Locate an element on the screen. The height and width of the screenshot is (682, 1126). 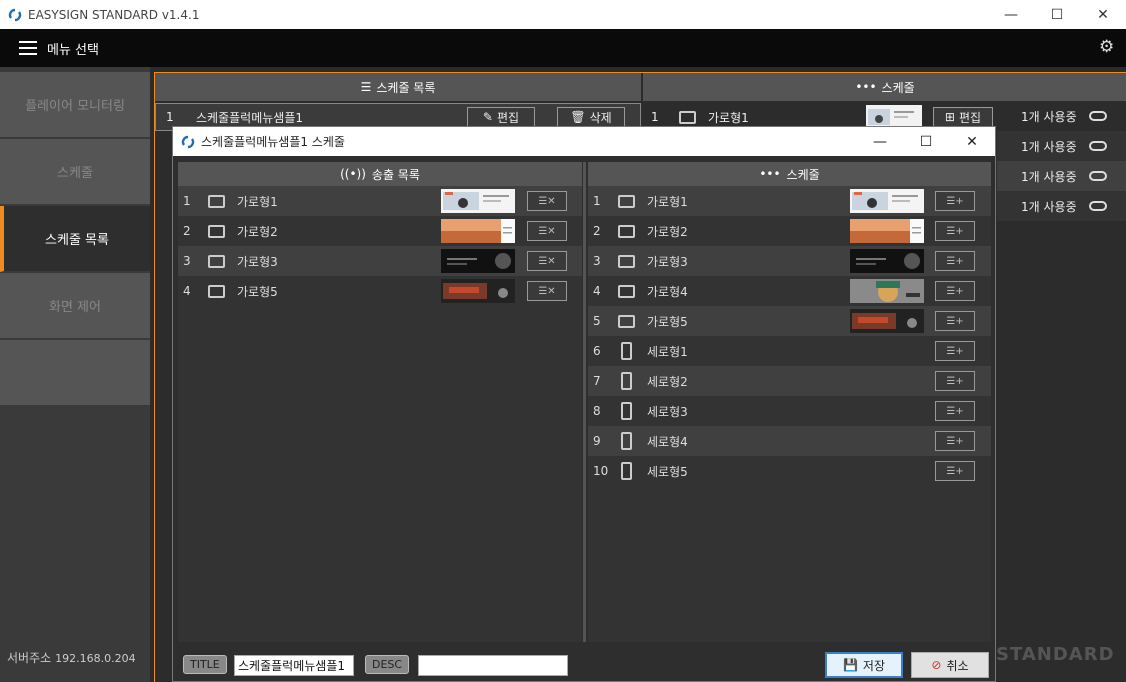
title-input is located at coordinates (294, 665).